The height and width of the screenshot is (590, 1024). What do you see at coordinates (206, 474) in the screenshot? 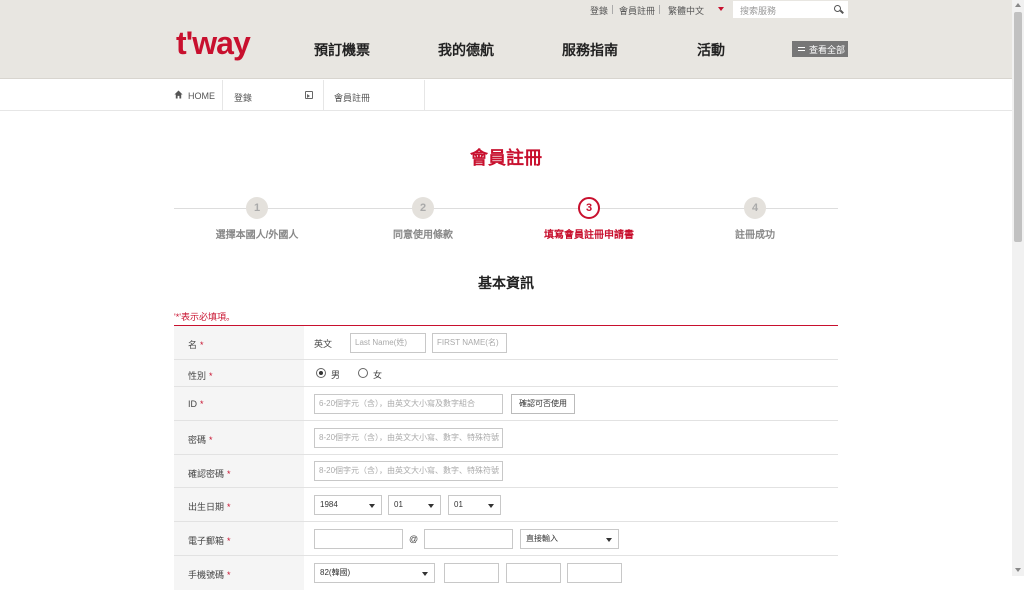
I see `password-confirm-label-text: 確認密碼` at bounding box center [206, 474].